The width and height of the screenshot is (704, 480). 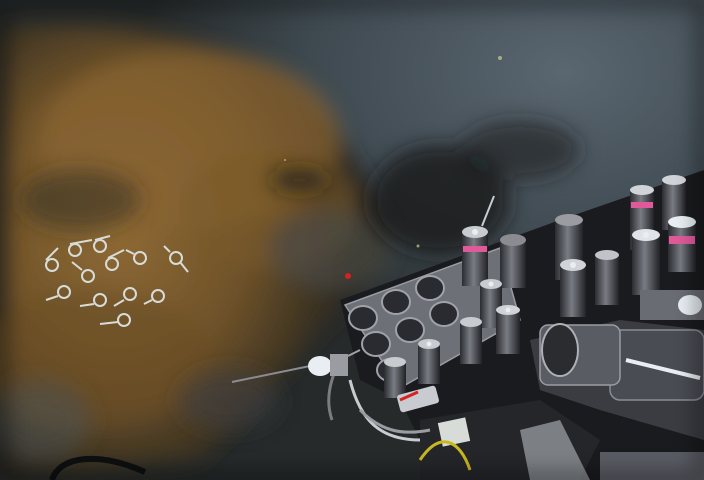 What do you see at coordinates (348, 276) in the screenshot?
I see `red-laser-dot` at bounding box center [348, 276].